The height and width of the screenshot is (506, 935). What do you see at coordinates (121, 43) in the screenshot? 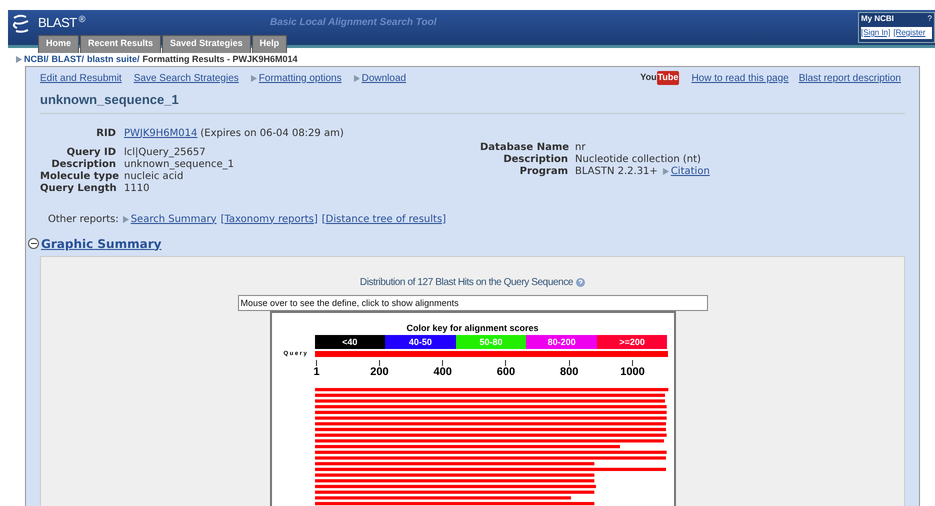
I see `nav-tab: Recent Results` at bounding box center [121, 43].